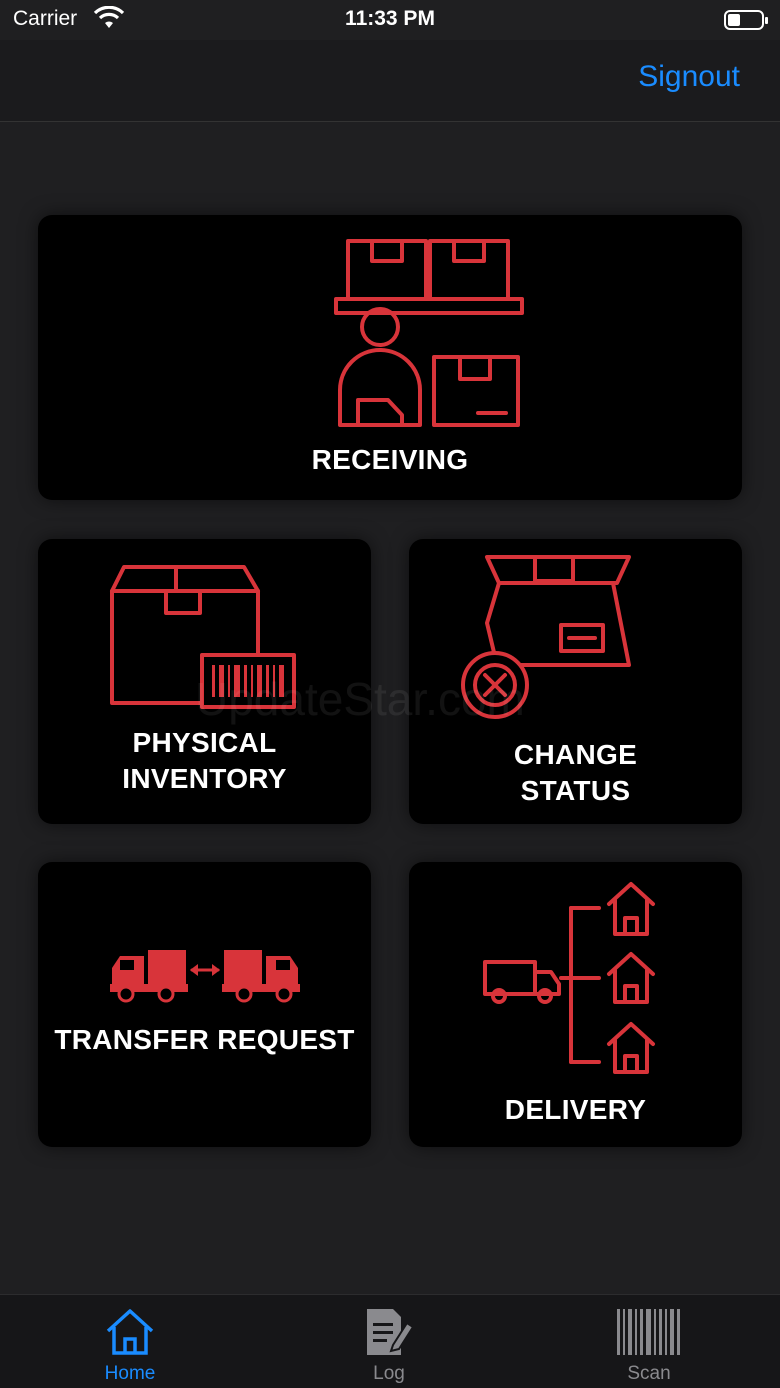 Image resolution: width=780 pixels, height=1388 pixels. What do you see at coordinates (130, 1332) in the screenshot?
I see `home-icon` at bounding box center [130, 1332].